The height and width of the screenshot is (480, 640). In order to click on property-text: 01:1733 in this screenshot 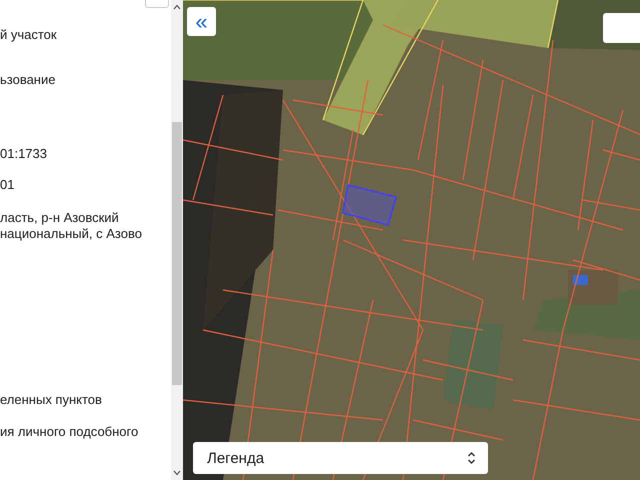, I will do `click(24, 154)`.